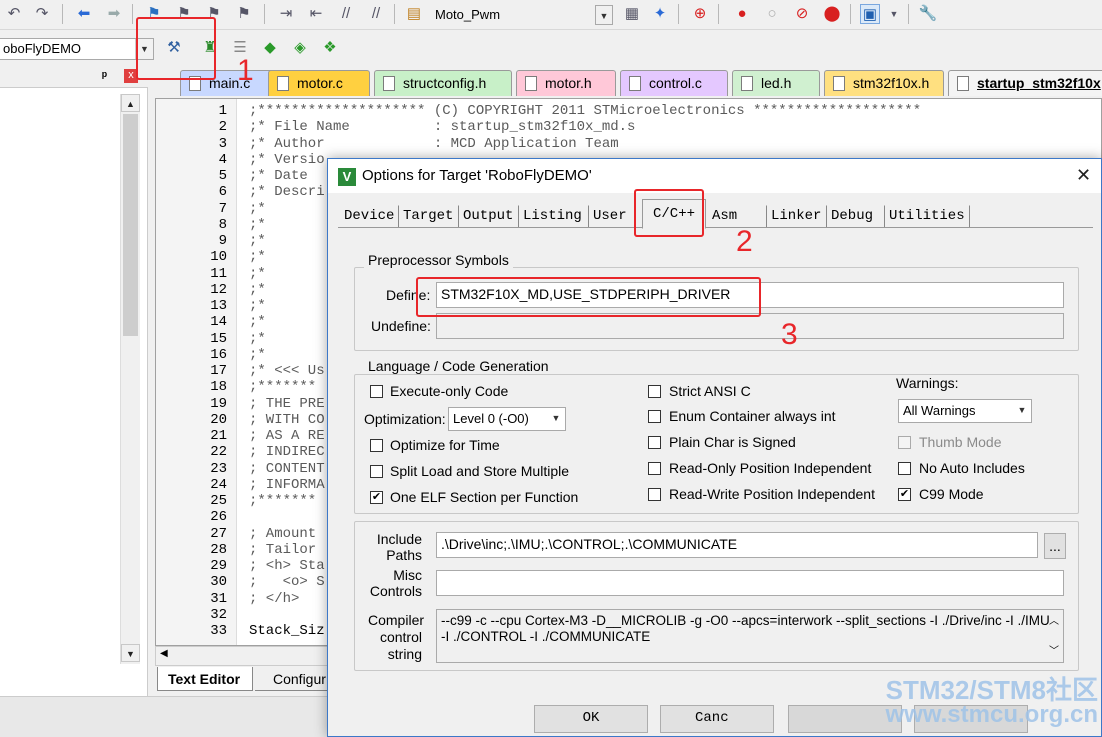  I want to click on magic-wand-icon: ✦, so click(660, 14).